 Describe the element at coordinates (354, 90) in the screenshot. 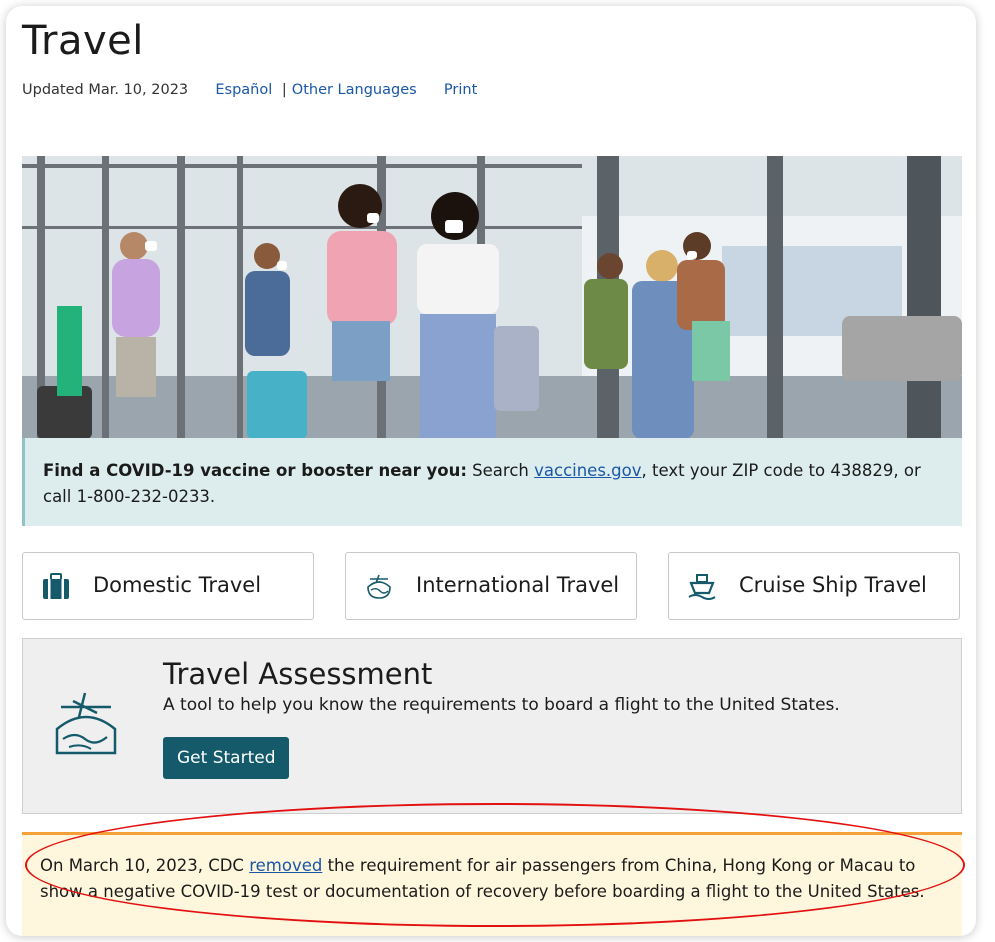

I see `other-languages-link: Other Languages` at that location.